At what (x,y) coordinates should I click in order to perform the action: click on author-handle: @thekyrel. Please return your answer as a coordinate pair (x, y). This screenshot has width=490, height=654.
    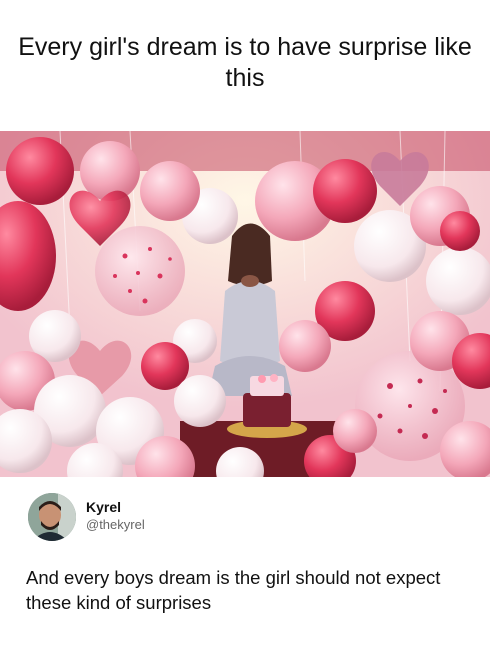
    Looking at the image, I should click on (115, 524).